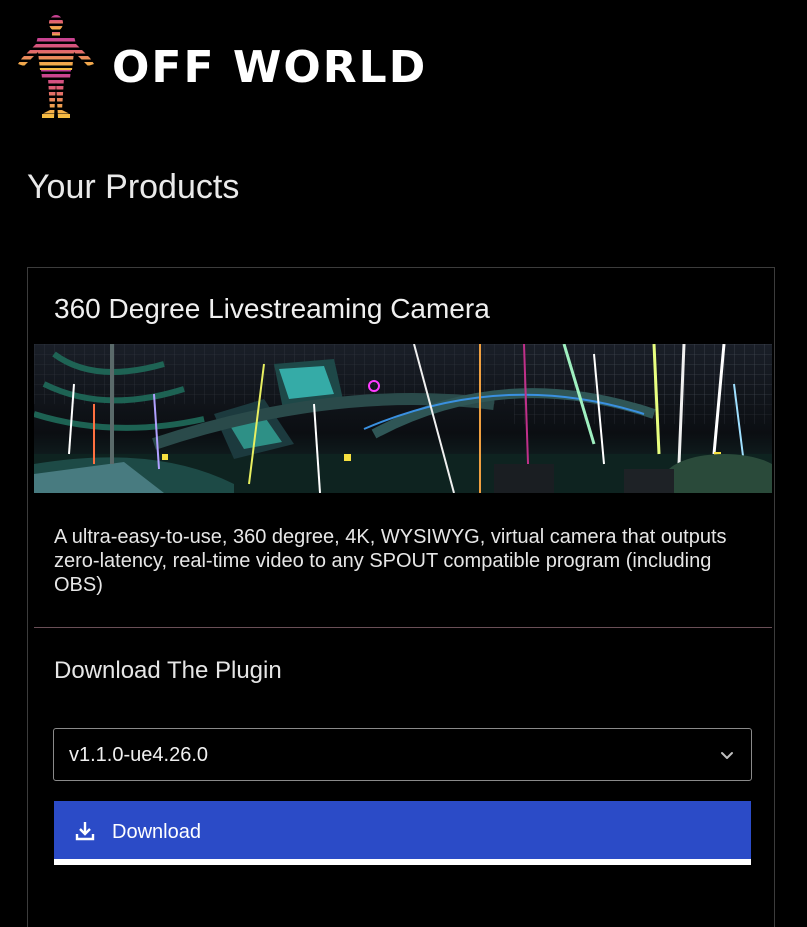 This screenshot has width=807, height=927. What do you see at coordinates (138, 755) in the screenshot?
I see `version-select-value: v1.1.0-ue4.26.0` at bounding box center [138, 755].